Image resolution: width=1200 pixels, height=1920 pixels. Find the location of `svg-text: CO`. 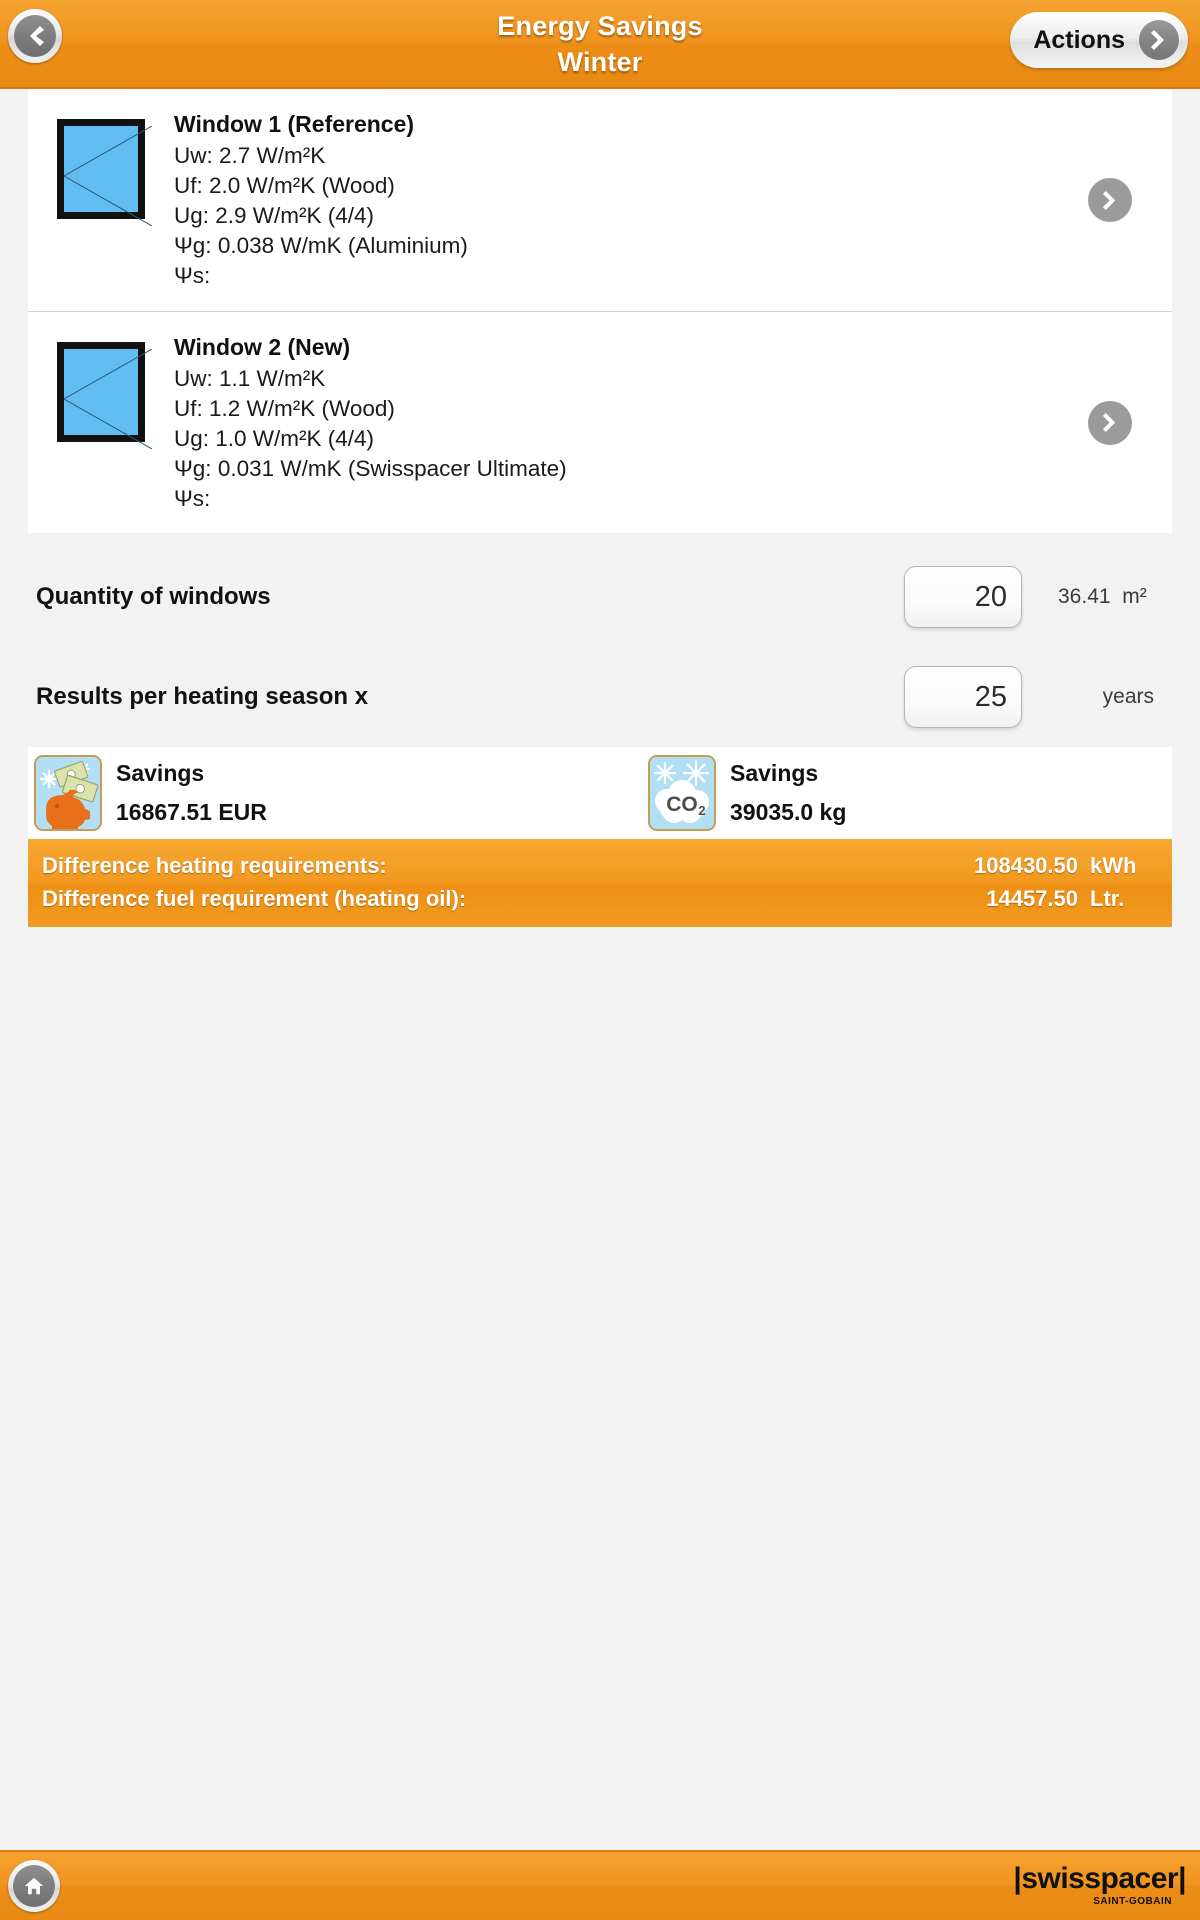

svg-text: CO is located at coordinates (682, 804).